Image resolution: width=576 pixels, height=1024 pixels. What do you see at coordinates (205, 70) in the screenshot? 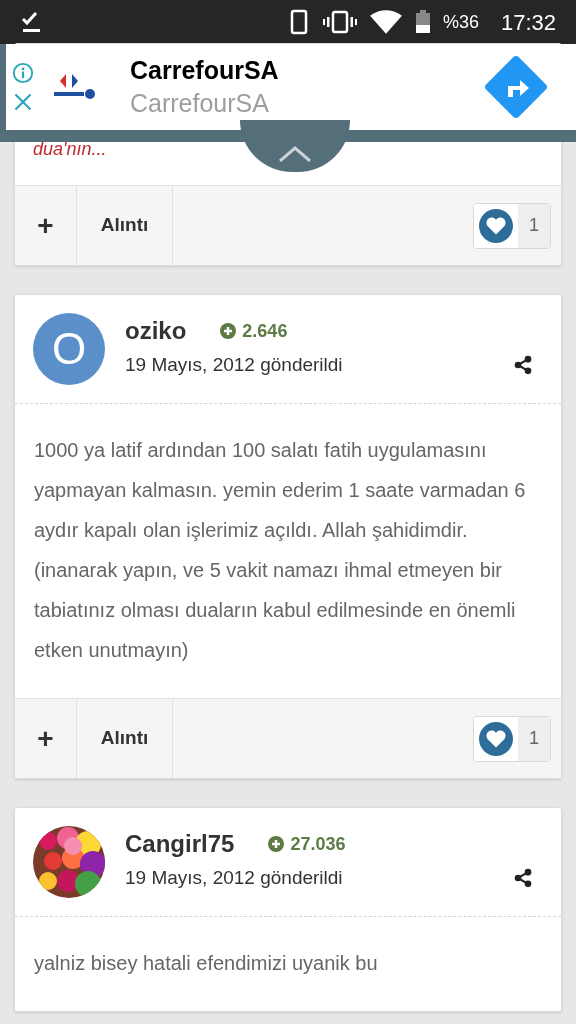
I see `ad-title: CarrefourSA` at bounding box center [205, 70].